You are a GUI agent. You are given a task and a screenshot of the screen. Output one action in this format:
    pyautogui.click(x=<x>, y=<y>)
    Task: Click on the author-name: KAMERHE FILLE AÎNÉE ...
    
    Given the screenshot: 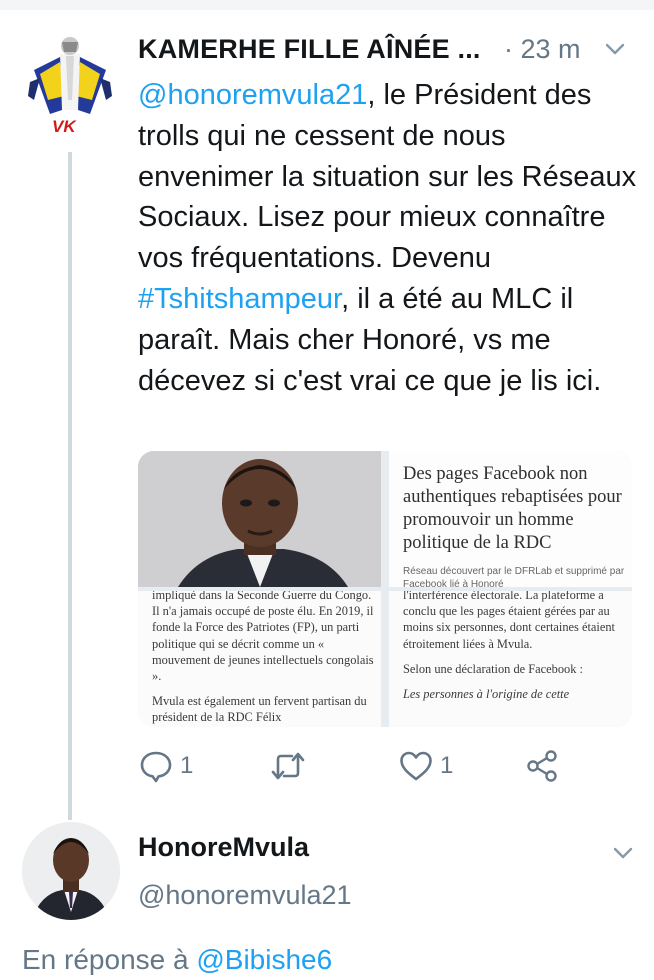 What is the action you would take?
    pyautogui.click(x=309, y=49)
    